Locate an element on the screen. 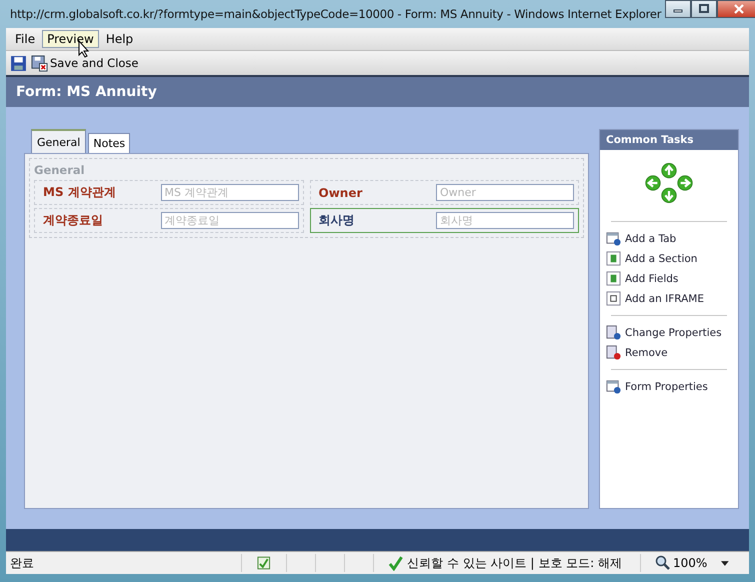  form-field: 회사명 회사명 is located at coordinates (444, 220).